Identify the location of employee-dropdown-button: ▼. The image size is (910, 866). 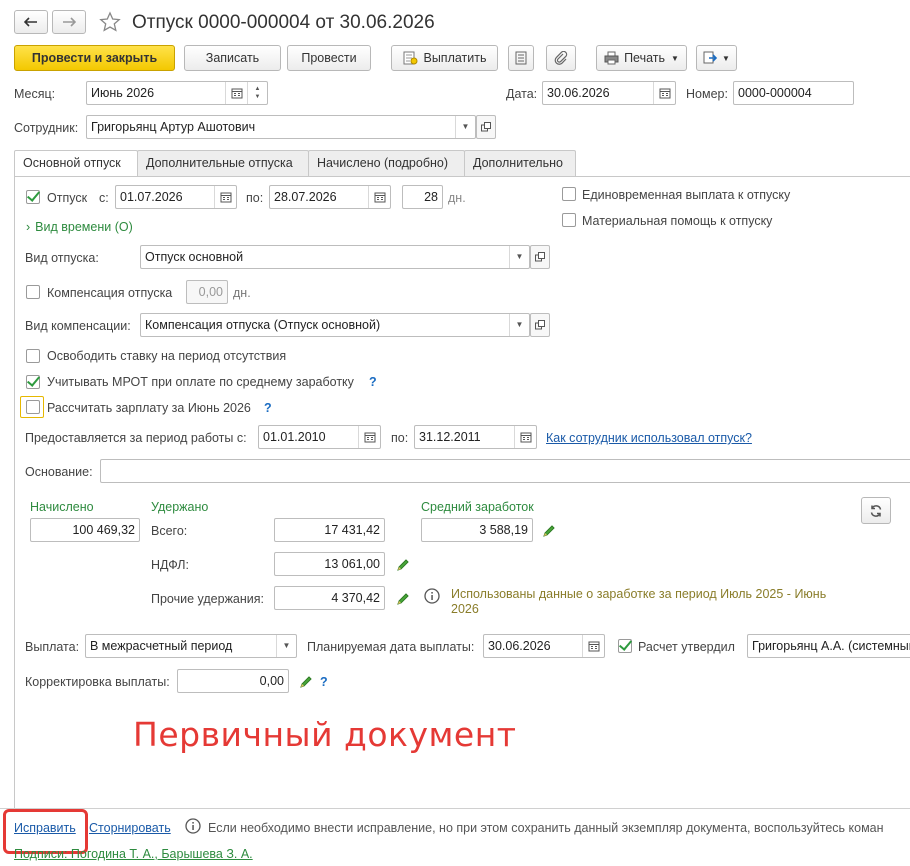
(465, 127).